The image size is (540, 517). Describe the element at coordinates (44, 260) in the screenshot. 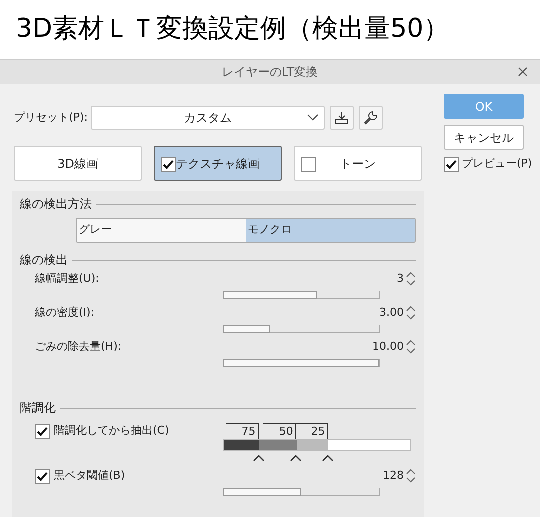

I see `section-title: 線の検出` at that location.